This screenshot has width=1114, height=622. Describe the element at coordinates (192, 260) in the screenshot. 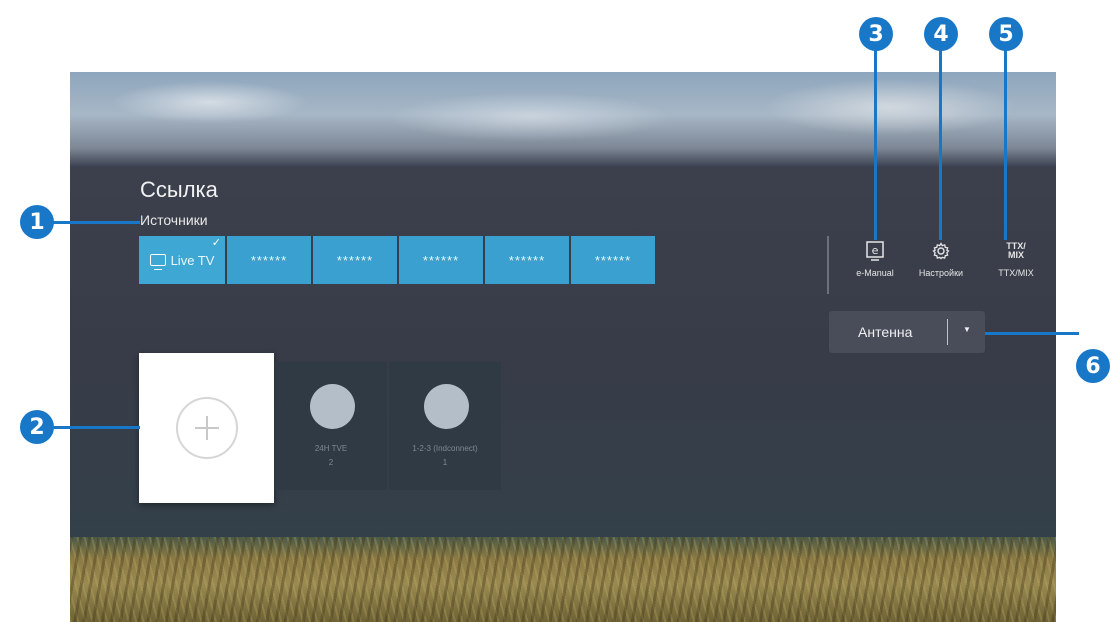

I see `source-label: Live TV` at that location.